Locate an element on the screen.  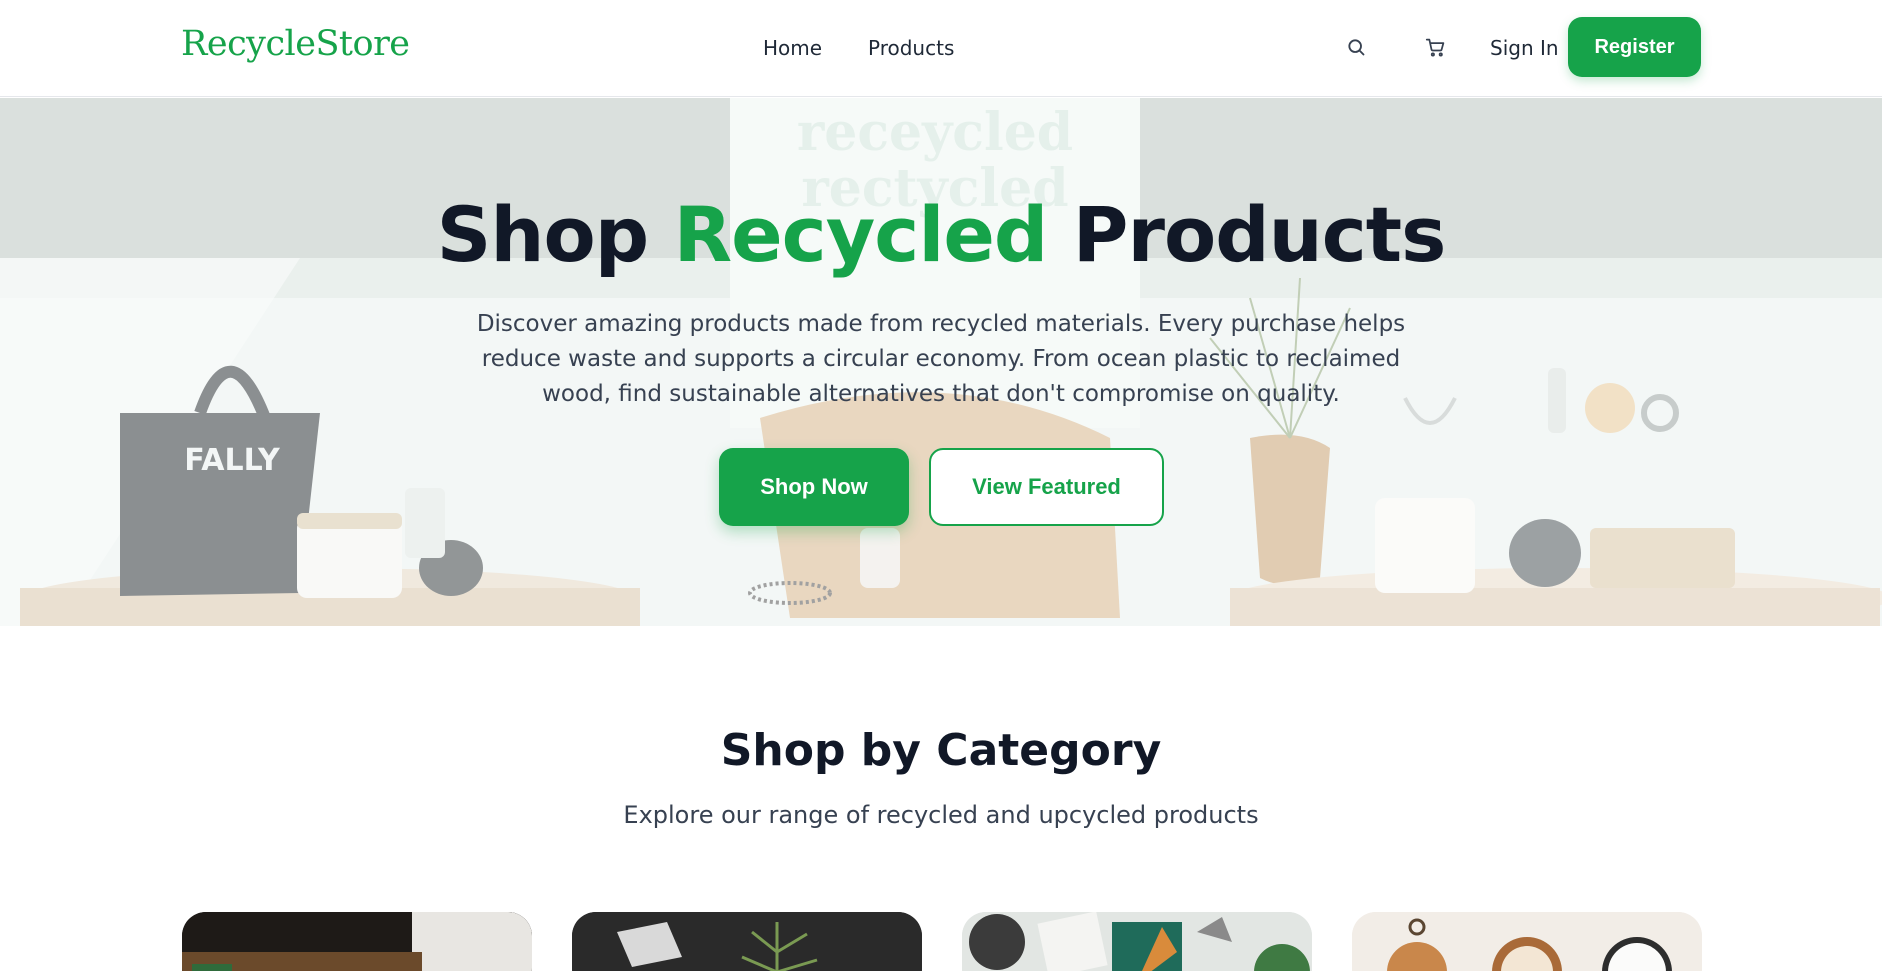
hero-title: Shop Recycled Products is located at coordinates (941, 234).